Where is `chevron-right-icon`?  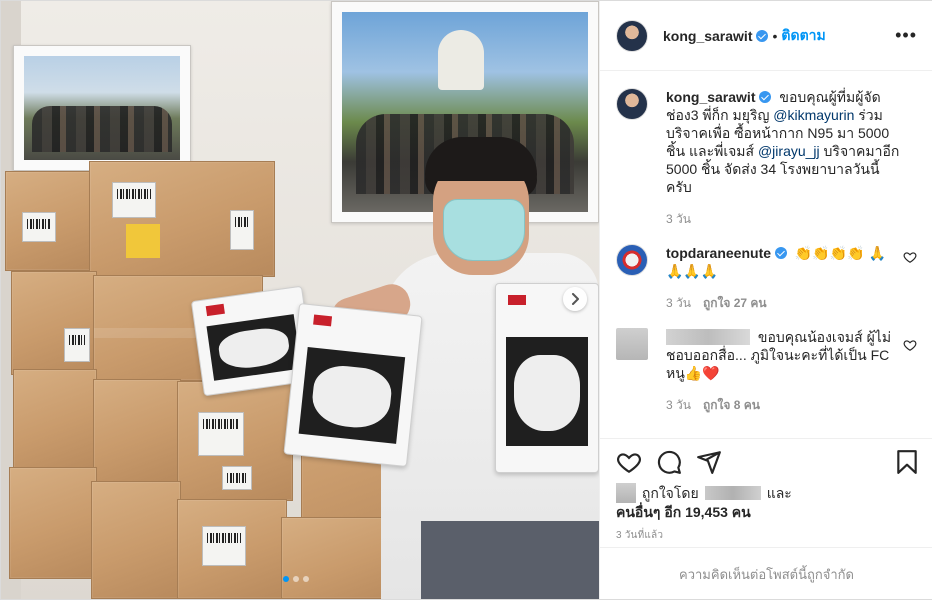
chevron-right-icon is located at coordinates (575, 299).